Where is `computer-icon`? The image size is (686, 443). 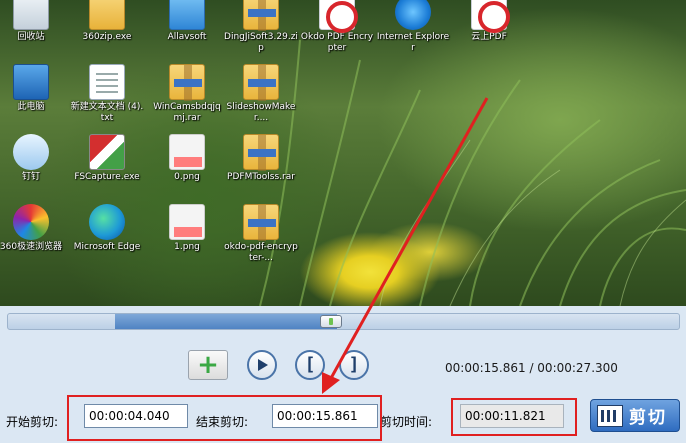 computer-icon is located at coordinates (31, 82).